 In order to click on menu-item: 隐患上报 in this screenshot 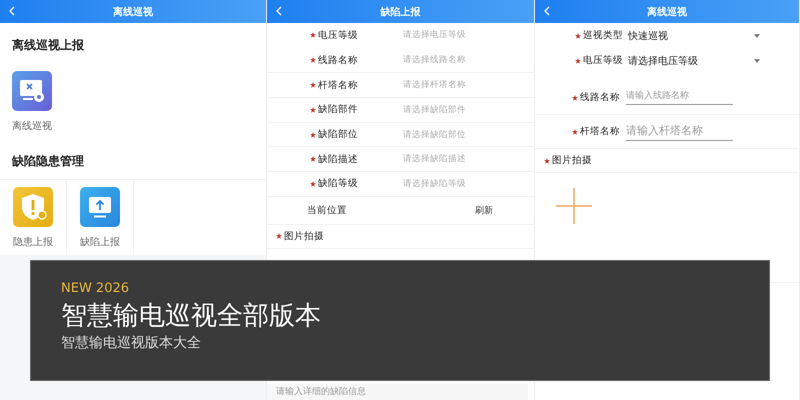, I will do `click(33, 217)`.